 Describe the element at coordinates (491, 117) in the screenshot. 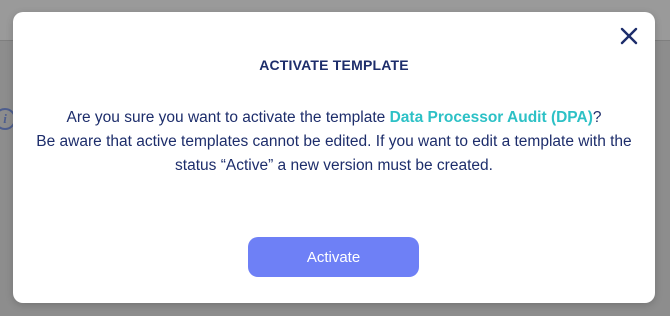

I see `template-name: Data Processor Audit (DPA)` at that location.